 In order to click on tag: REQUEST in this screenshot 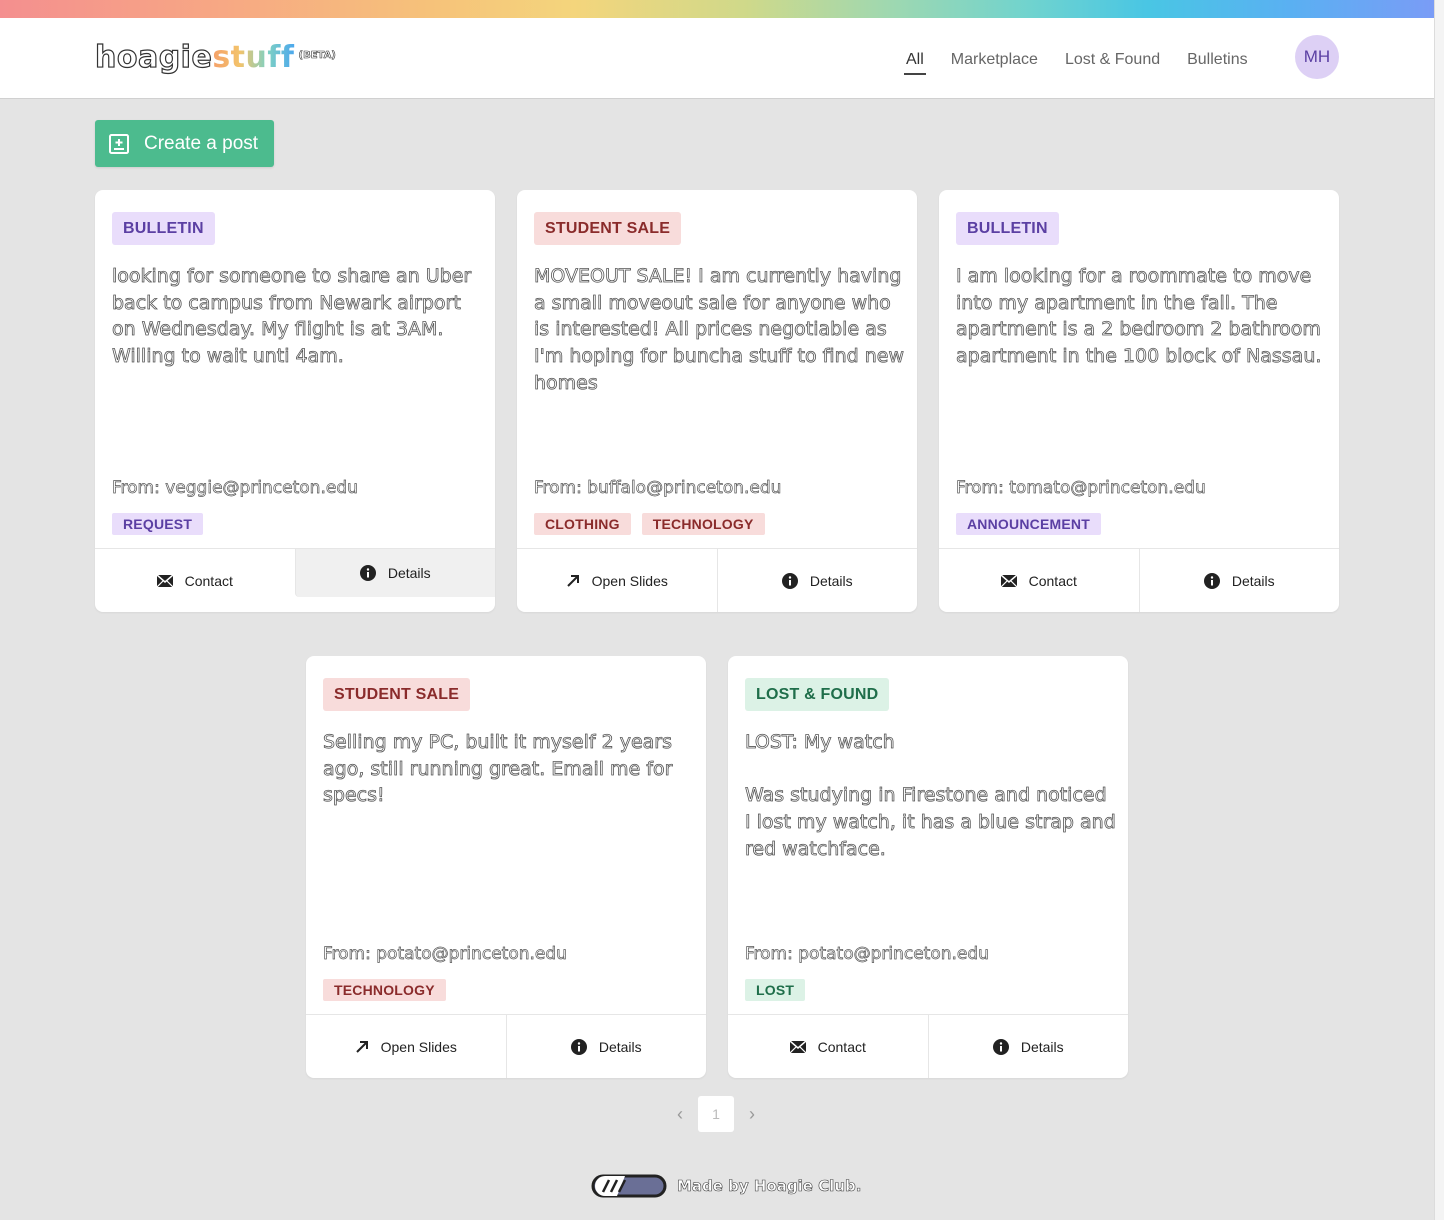, I will do `click(158, 524)`.